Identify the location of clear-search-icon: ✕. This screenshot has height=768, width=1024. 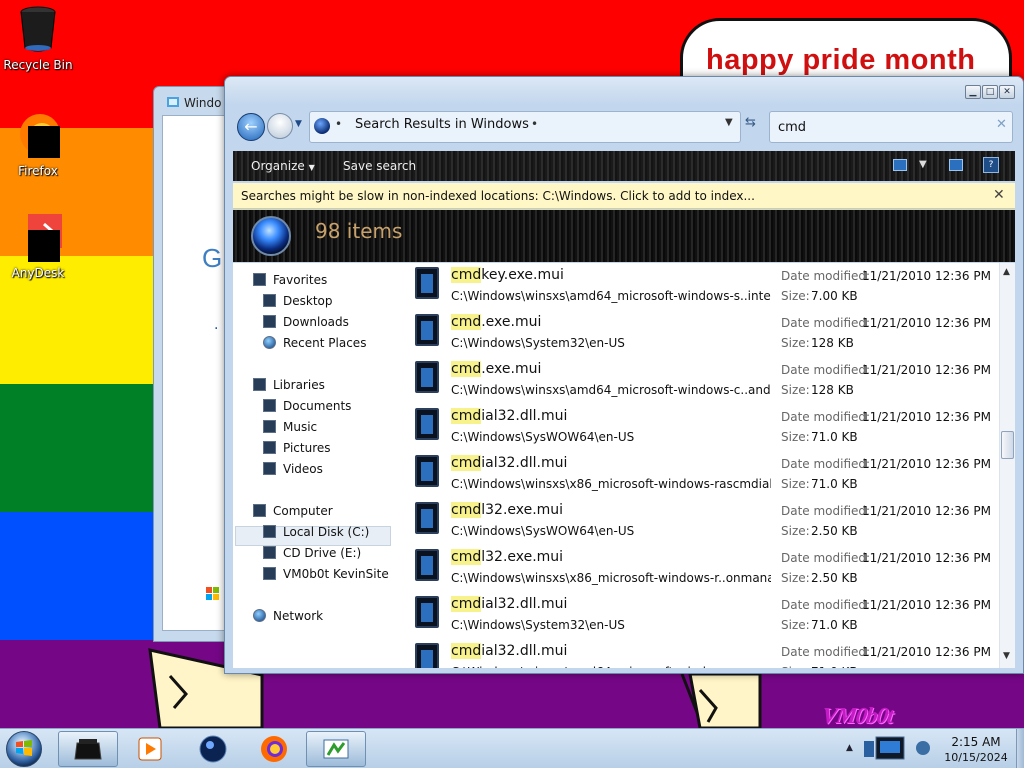
(1001, 124).